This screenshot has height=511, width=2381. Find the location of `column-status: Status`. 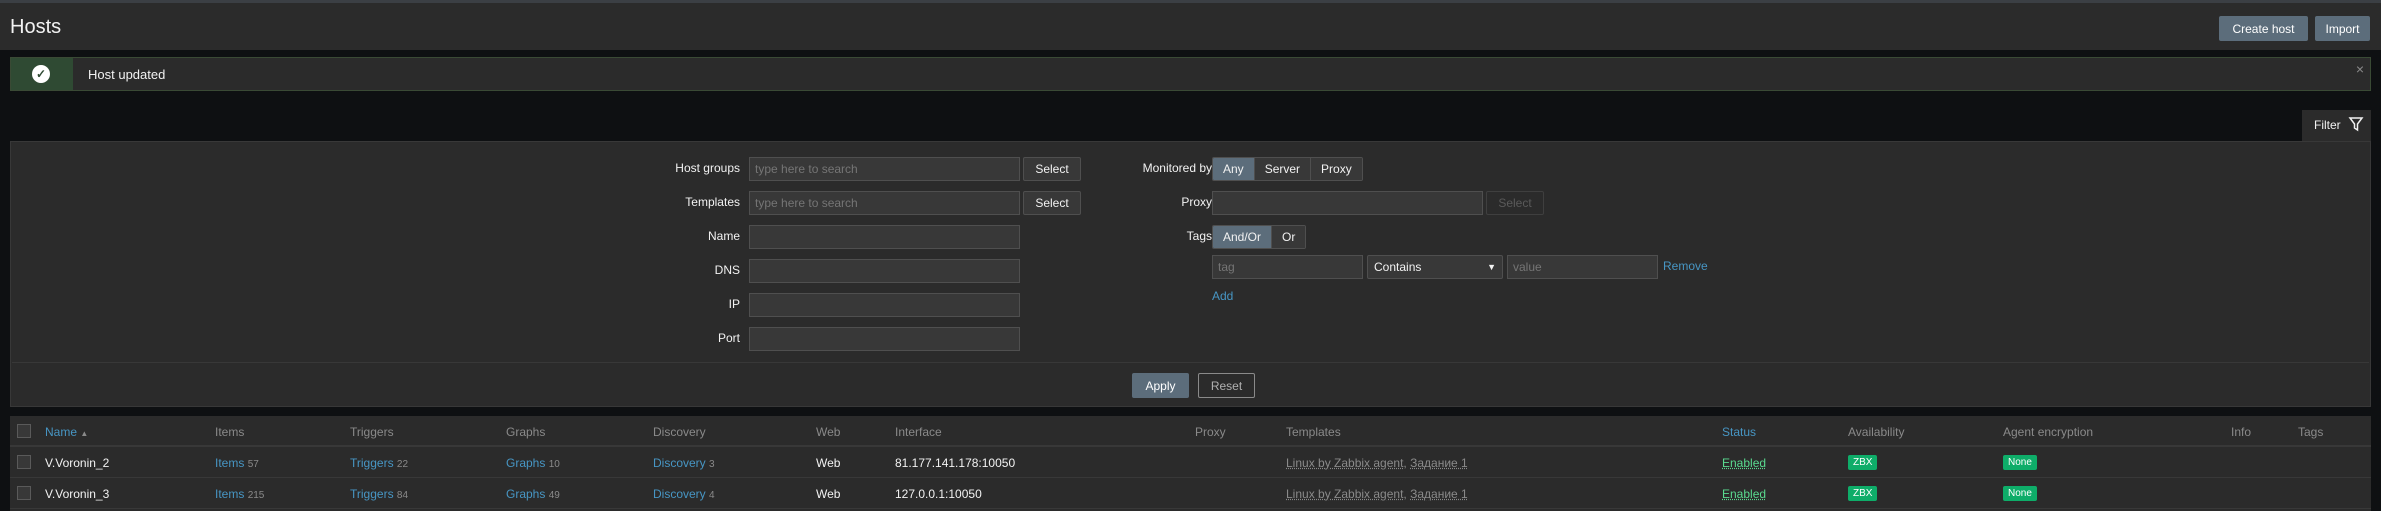

column-status: Status is located at coordinates (1739, 432).